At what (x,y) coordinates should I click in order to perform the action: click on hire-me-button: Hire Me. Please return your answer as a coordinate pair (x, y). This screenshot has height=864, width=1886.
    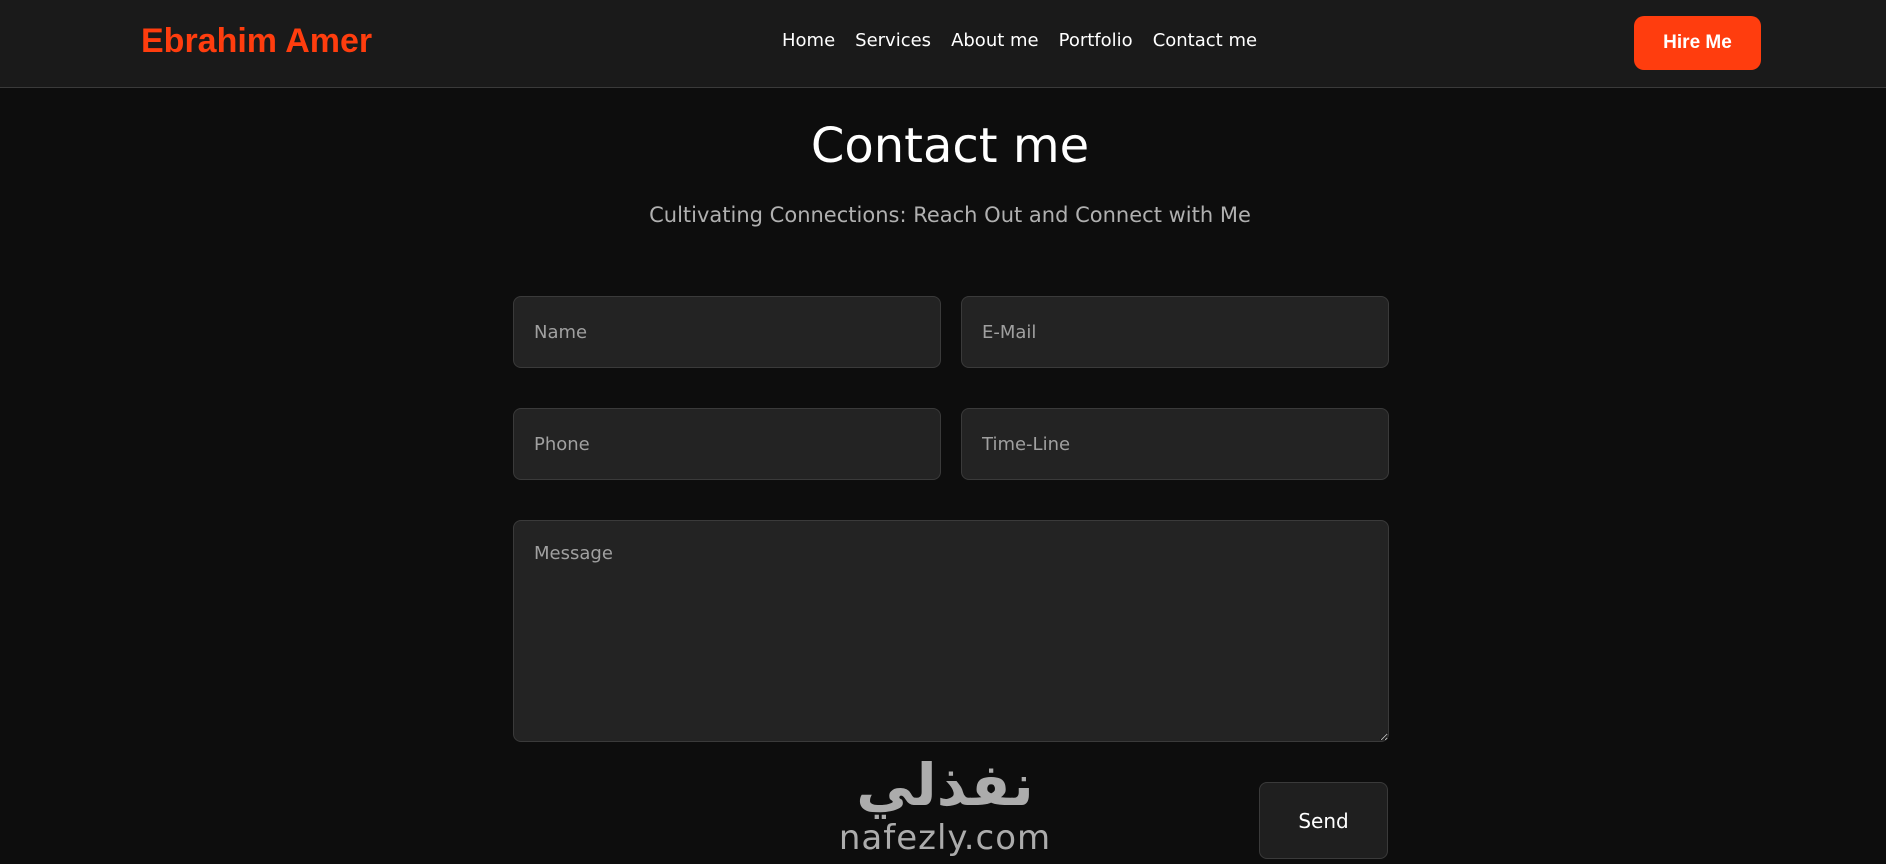
    Looking at the image, I should click on (1697, 43).